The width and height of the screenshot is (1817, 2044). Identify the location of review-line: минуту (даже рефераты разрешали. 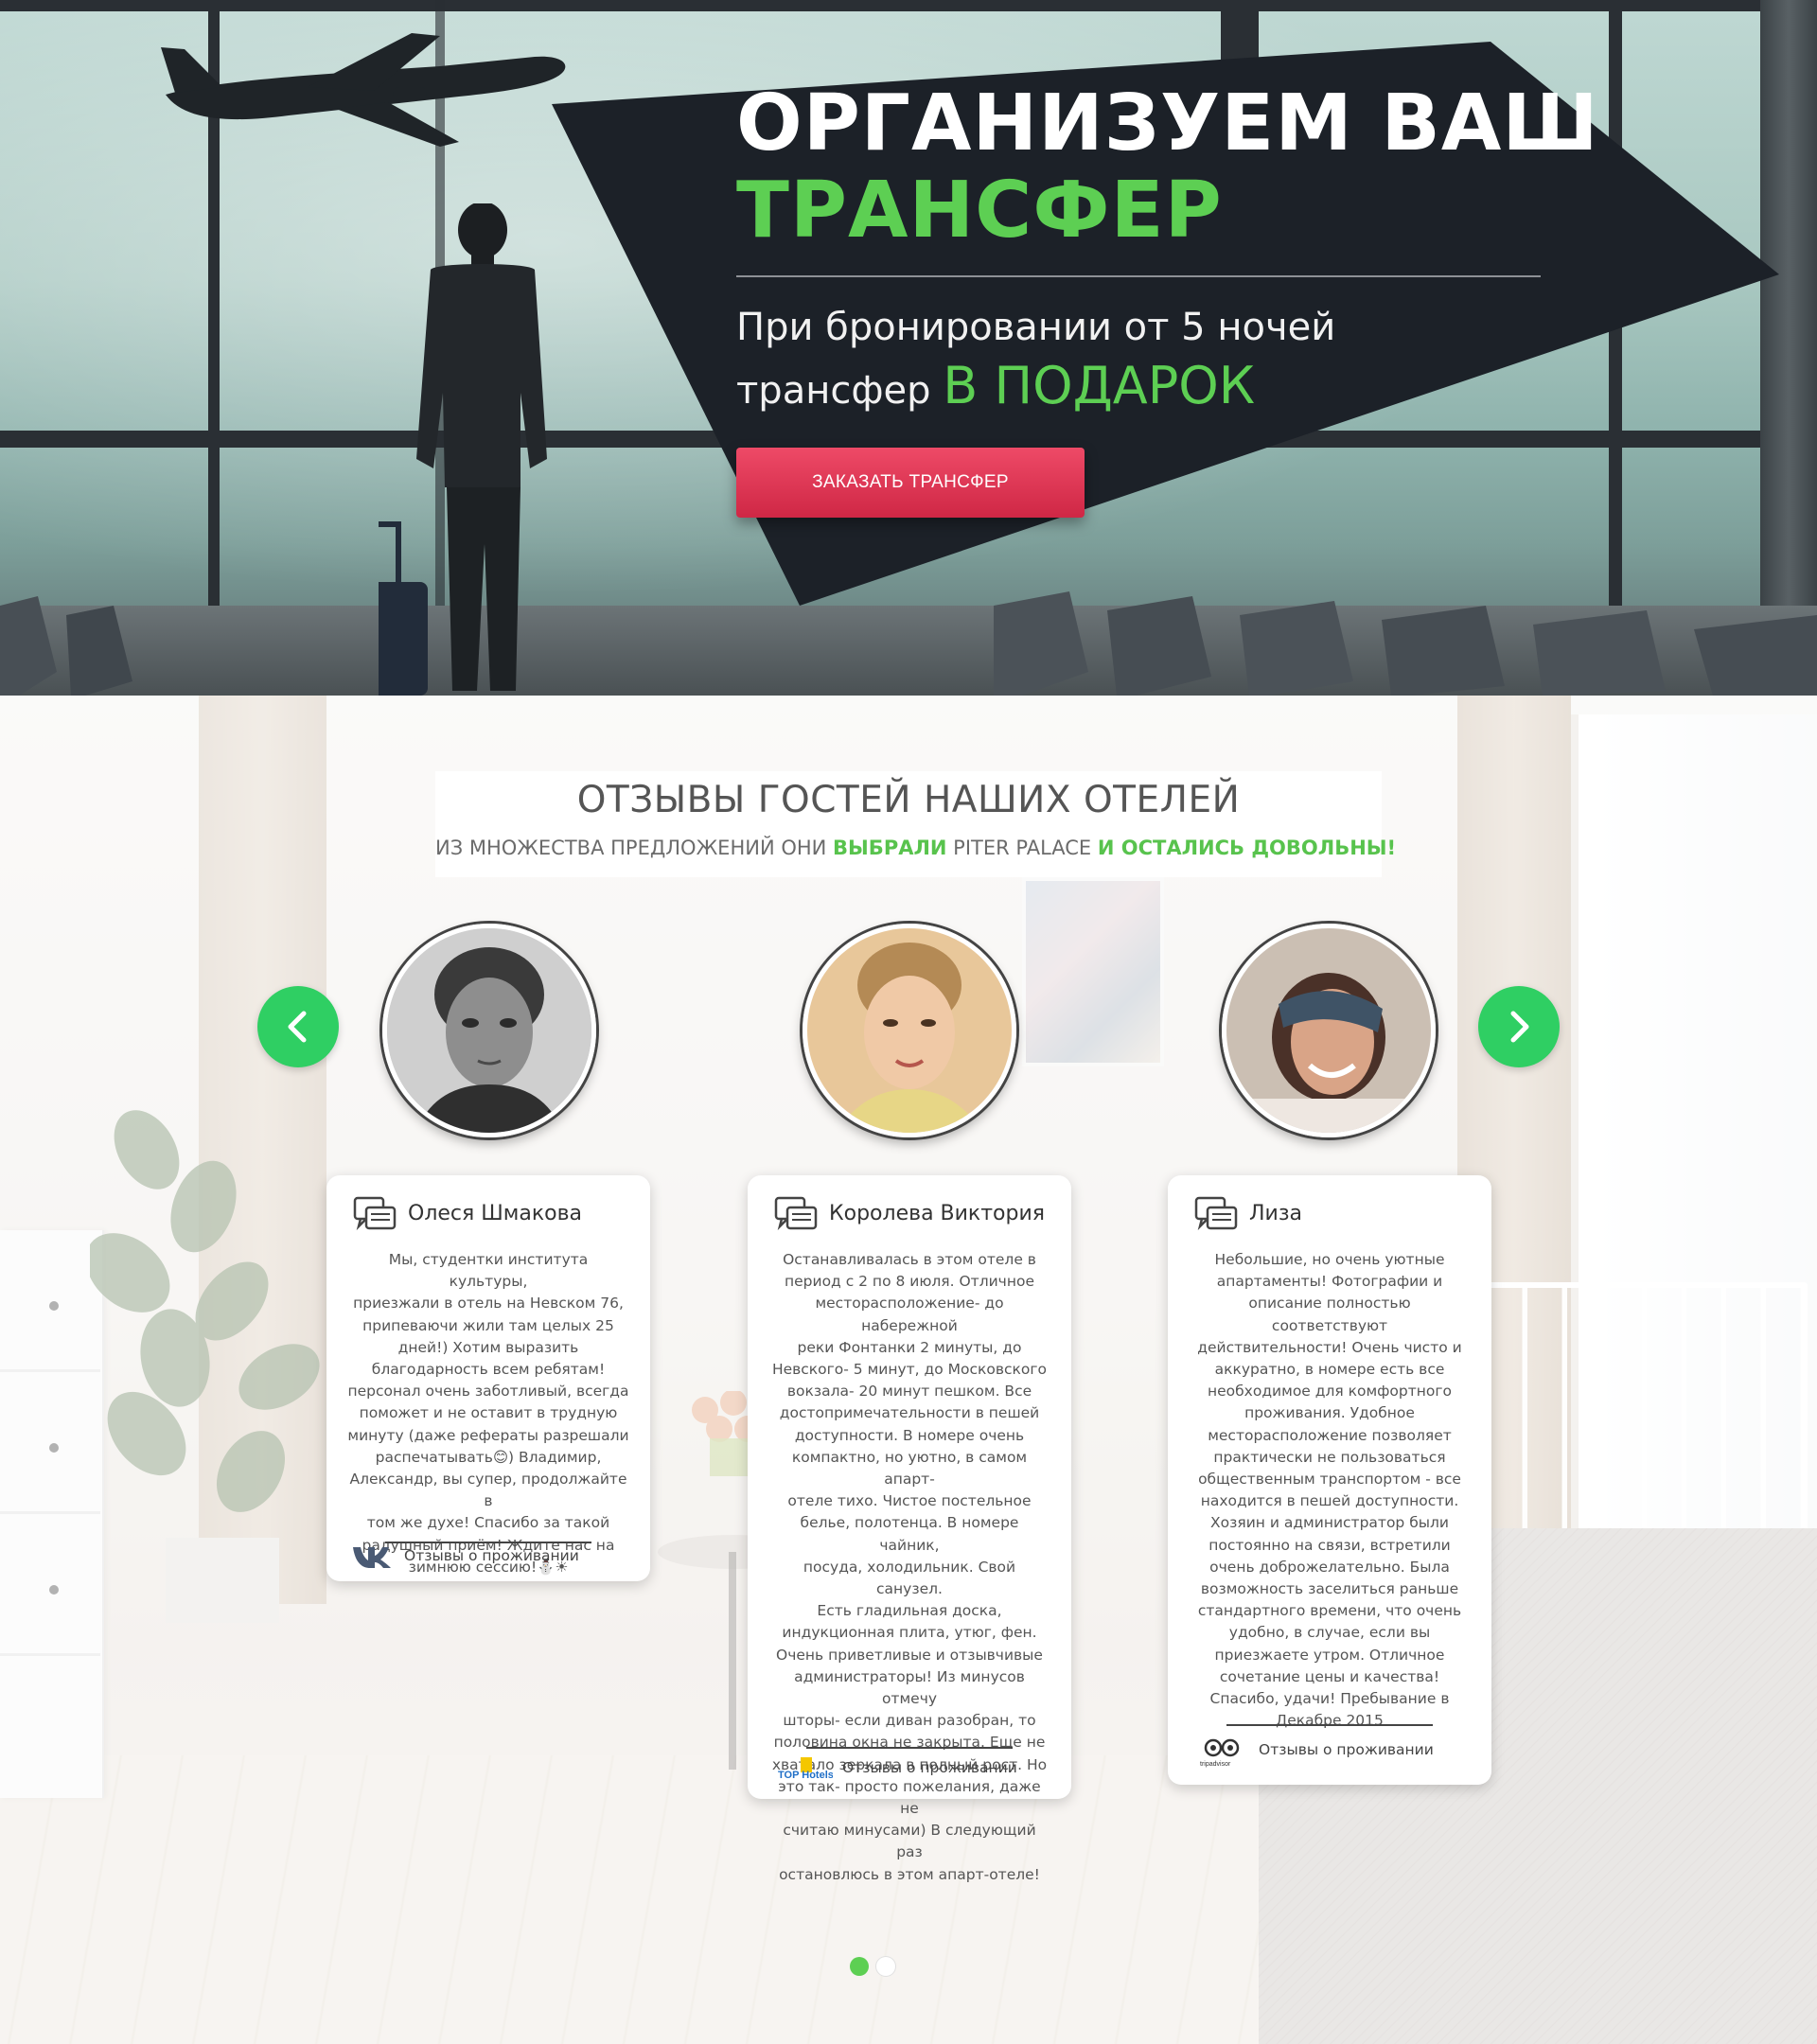
(488, 1435).